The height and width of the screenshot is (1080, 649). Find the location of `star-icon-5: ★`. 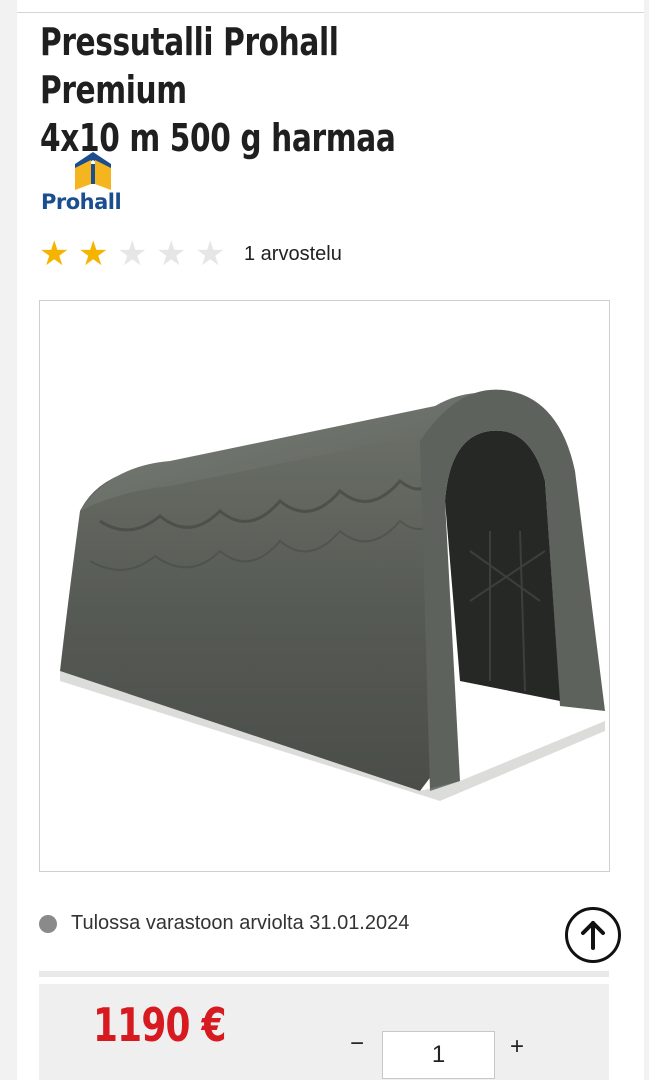

star-icon-5: ★ is located at coordinates (210, 254).